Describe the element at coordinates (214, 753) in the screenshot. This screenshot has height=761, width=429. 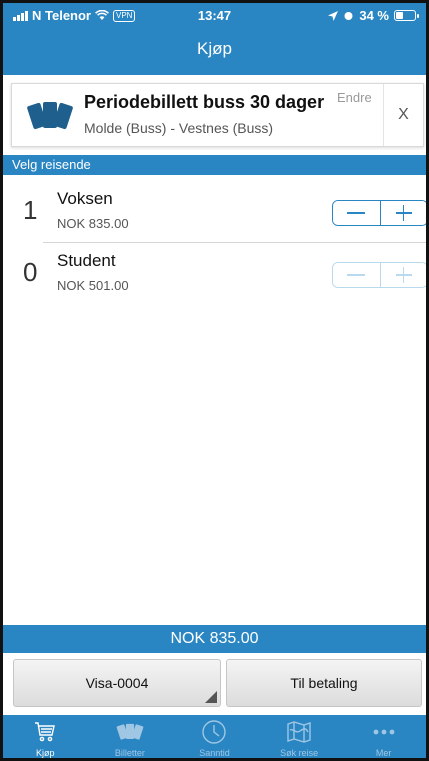
I see `tab-label: Sanntid` at that location.